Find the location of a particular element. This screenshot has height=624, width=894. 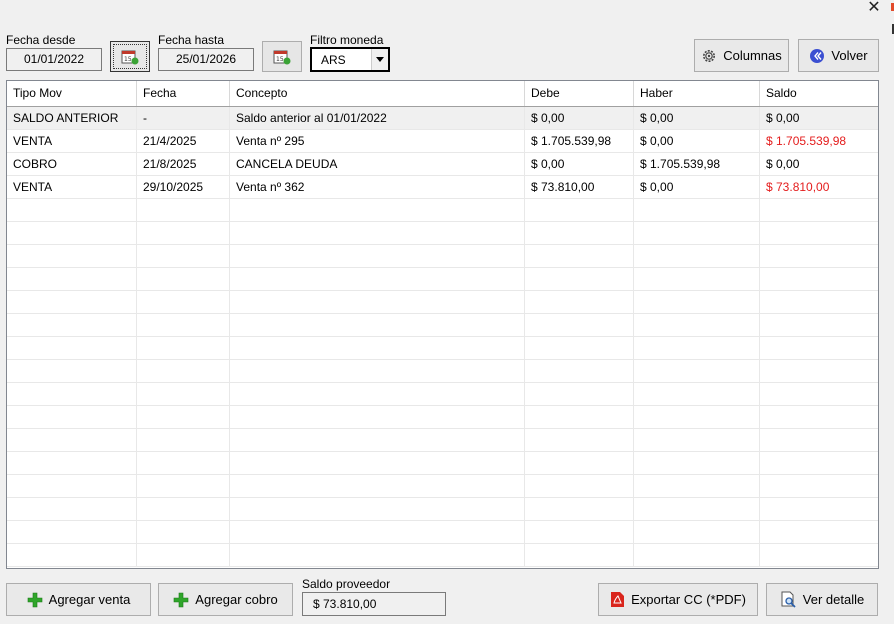

column-header-debe: Debe is located at coordinates (579, 93).